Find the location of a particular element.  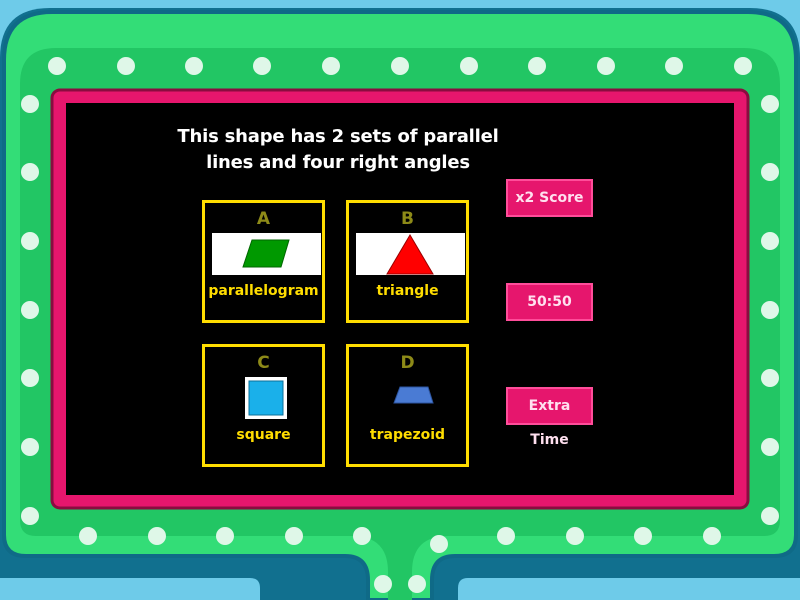

blue-square-icon is located at coordinates (266, 398).